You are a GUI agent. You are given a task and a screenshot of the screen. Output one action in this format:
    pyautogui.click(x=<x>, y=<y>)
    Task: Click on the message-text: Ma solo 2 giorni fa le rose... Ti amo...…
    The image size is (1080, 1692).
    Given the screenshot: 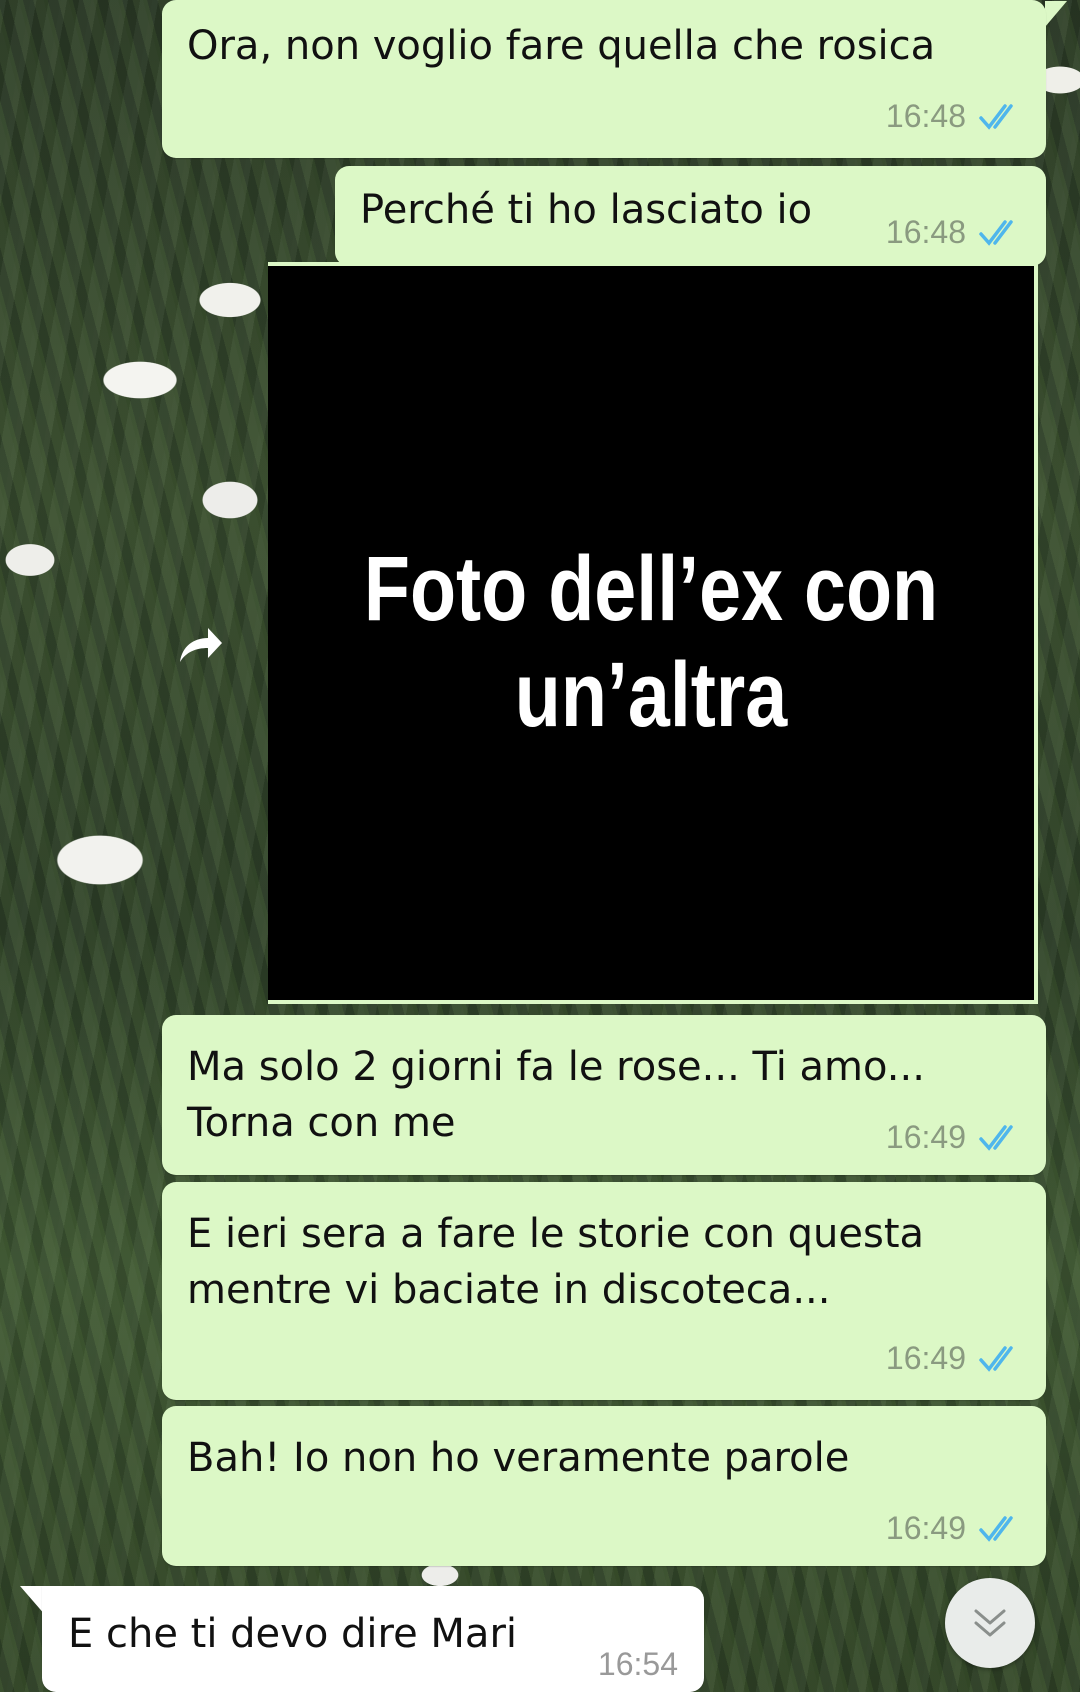 What is the action you would take?
    pyautogui.click(x=556, y=1095)
    